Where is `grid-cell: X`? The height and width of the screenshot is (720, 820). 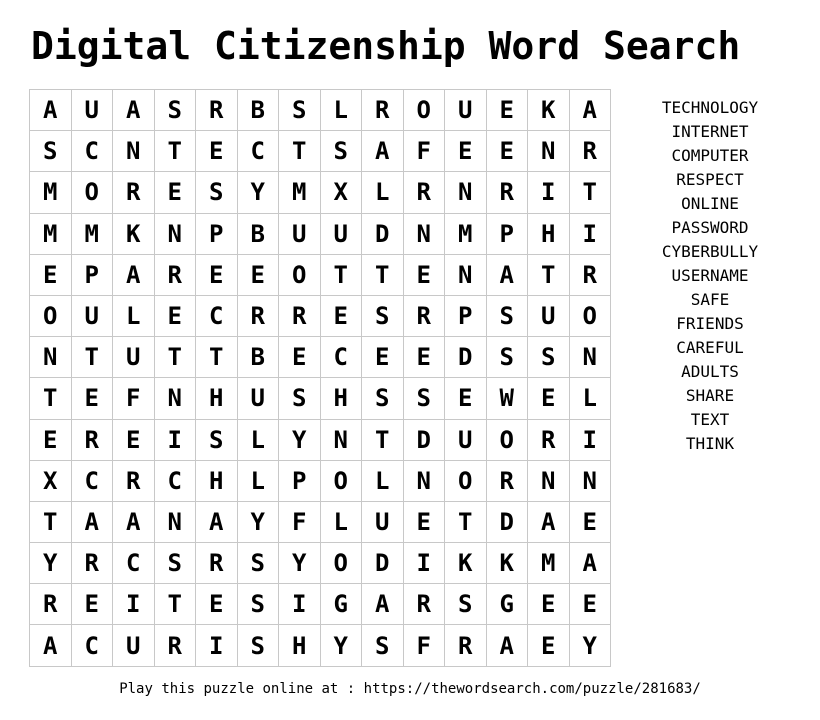 grid-cell: X is located at coordinates (341, 193).